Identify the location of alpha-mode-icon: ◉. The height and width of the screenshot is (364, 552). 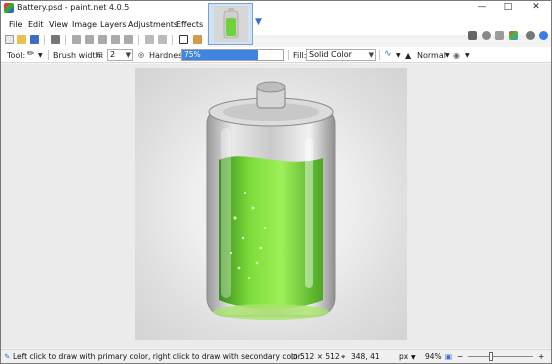
(456, 55).